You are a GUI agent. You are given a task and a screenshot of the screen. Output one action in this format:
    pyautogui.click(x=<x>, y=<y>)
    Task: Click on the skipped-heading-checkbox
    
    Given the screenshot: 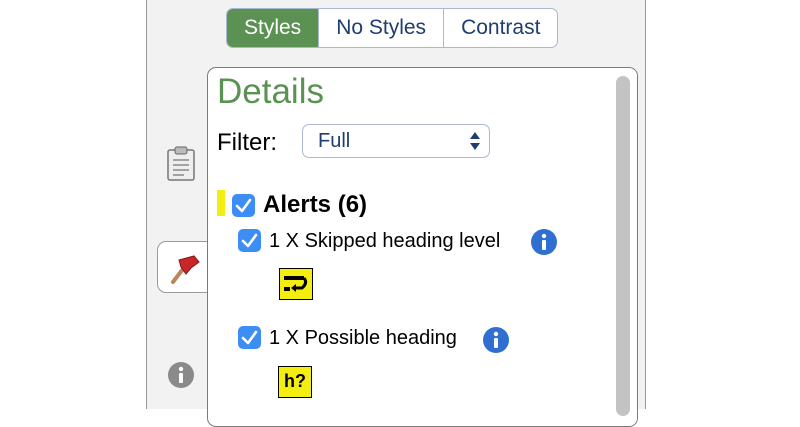 What is the action you would take?
    pyautogui.click(x=249, y=240)
    